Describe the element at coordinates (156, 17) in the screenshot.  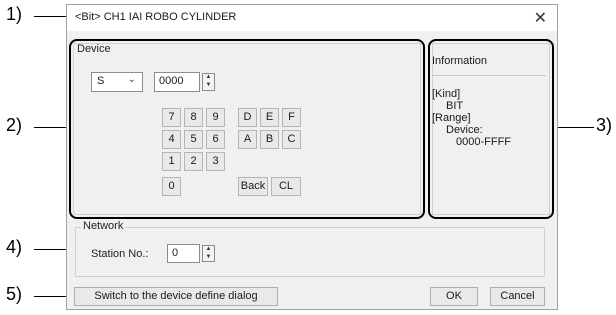
I see `dialog-title: <Bit> CH1 IAI ROBO CYLINDER` at that location.